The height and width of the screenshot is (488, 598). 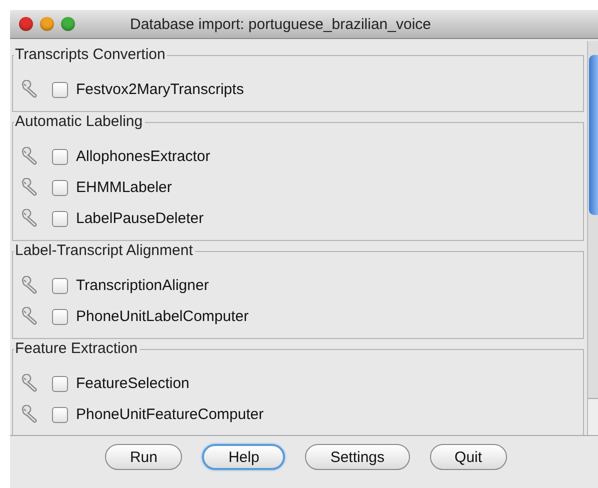 I want to click on zoom-button, so click(x=68, y=24).